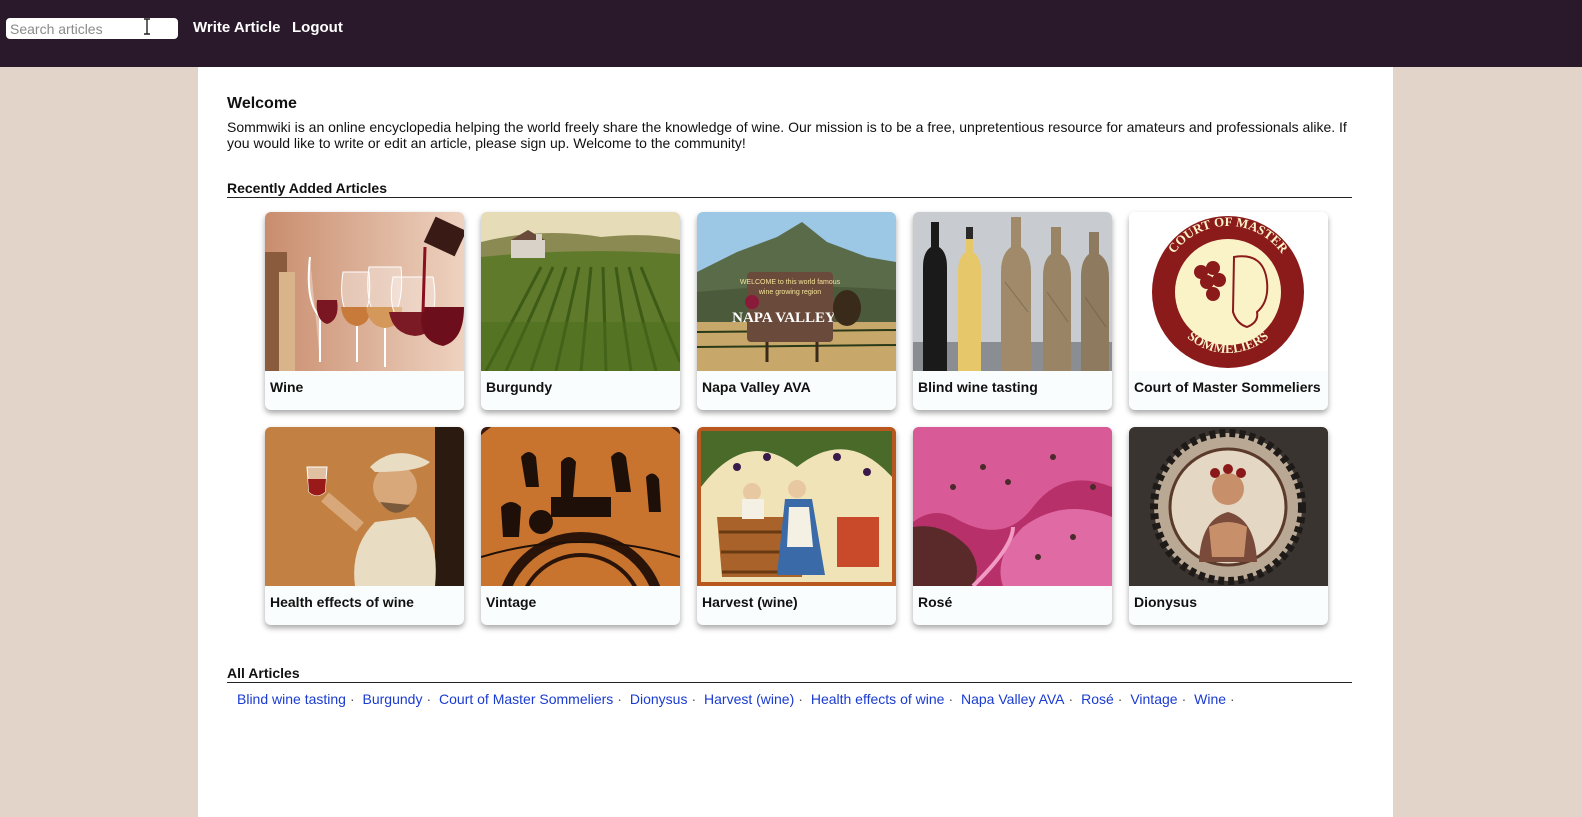 The image size is (1582, 817). Describe the element at coordinates (789, 674) in the screenshot. I see `all-articles-heading: All Articles` at that location.